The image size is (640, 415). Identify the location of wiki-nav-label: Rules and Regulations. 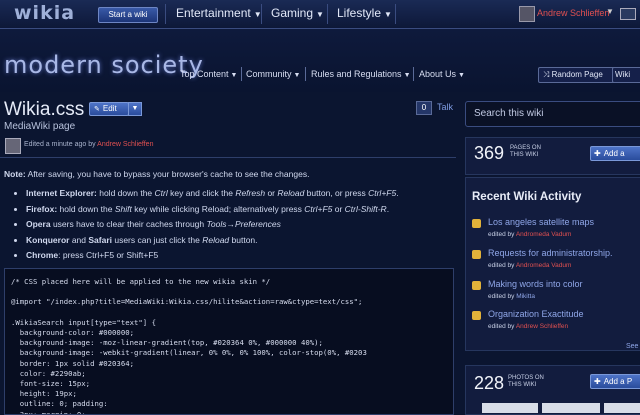
(356, 74).